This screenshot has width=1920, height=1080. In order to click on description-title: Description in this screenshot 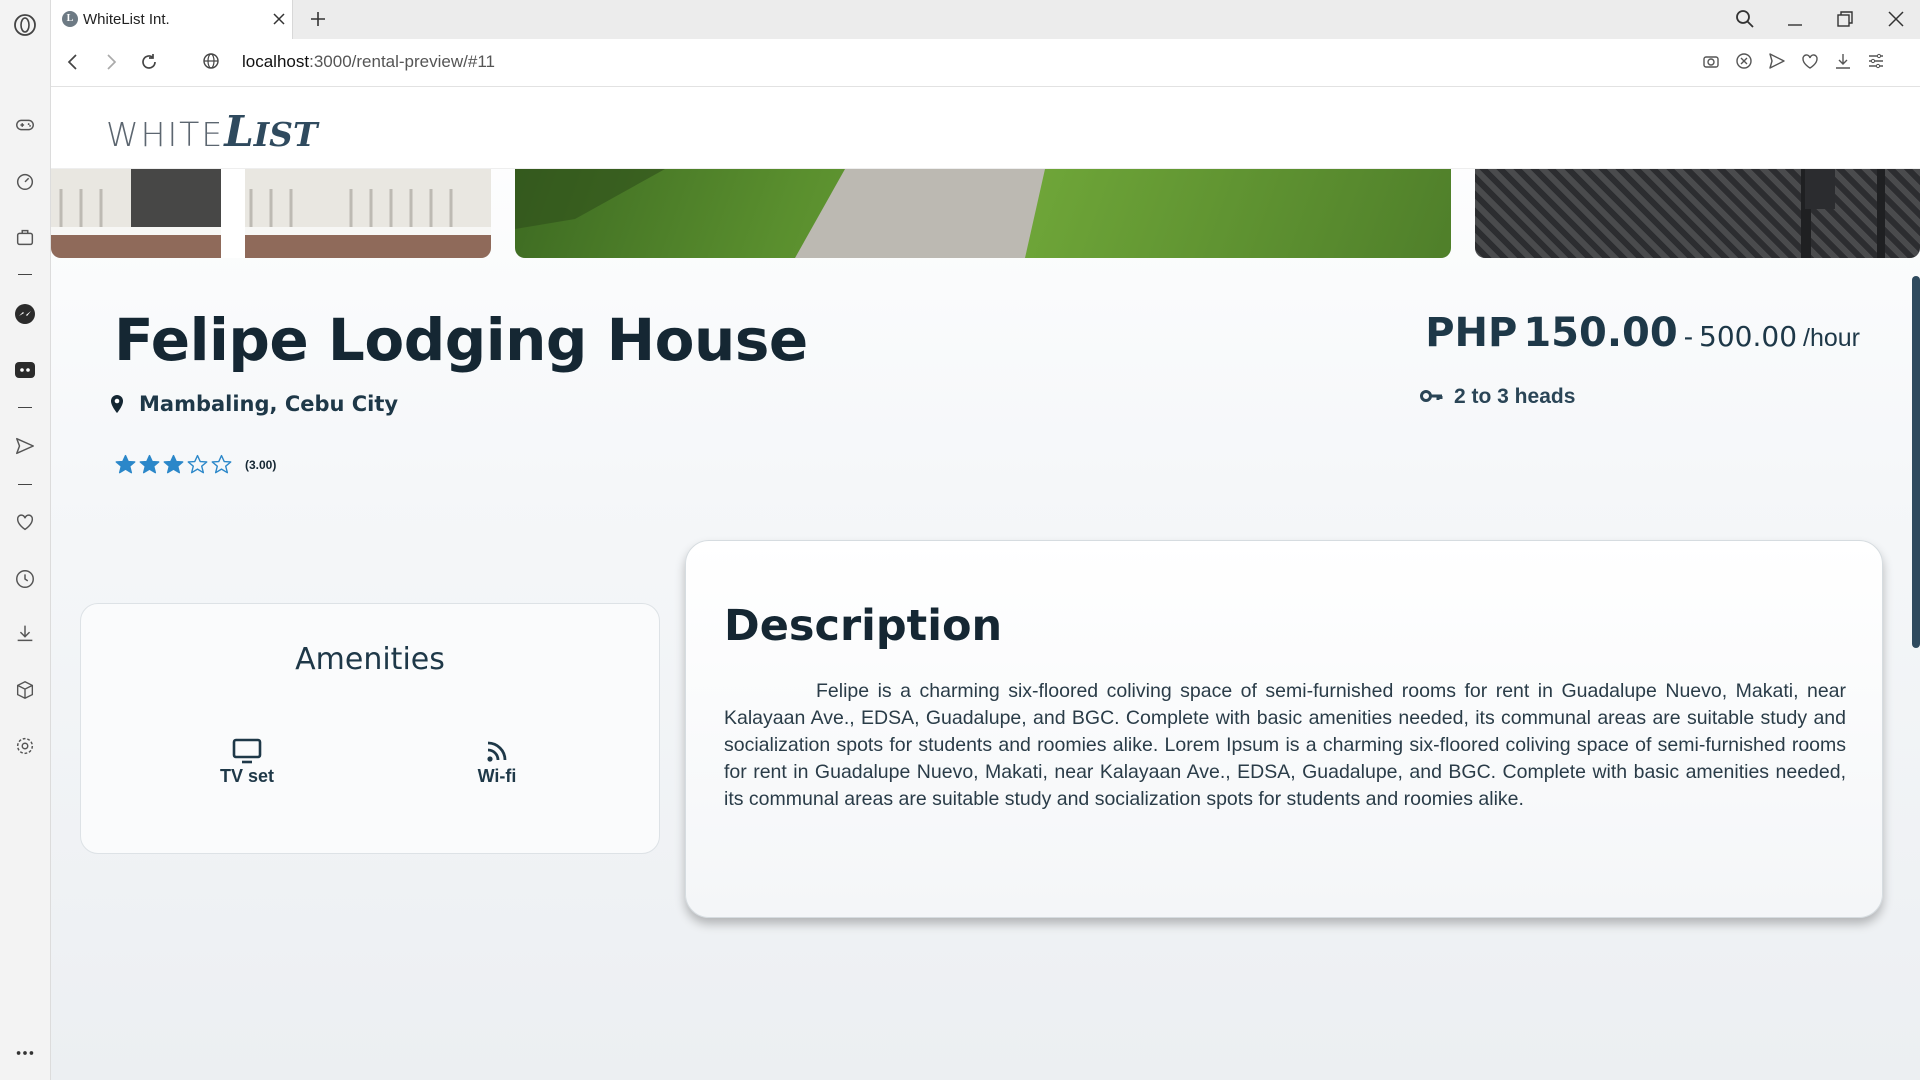, I will do `click(863, 626)`.